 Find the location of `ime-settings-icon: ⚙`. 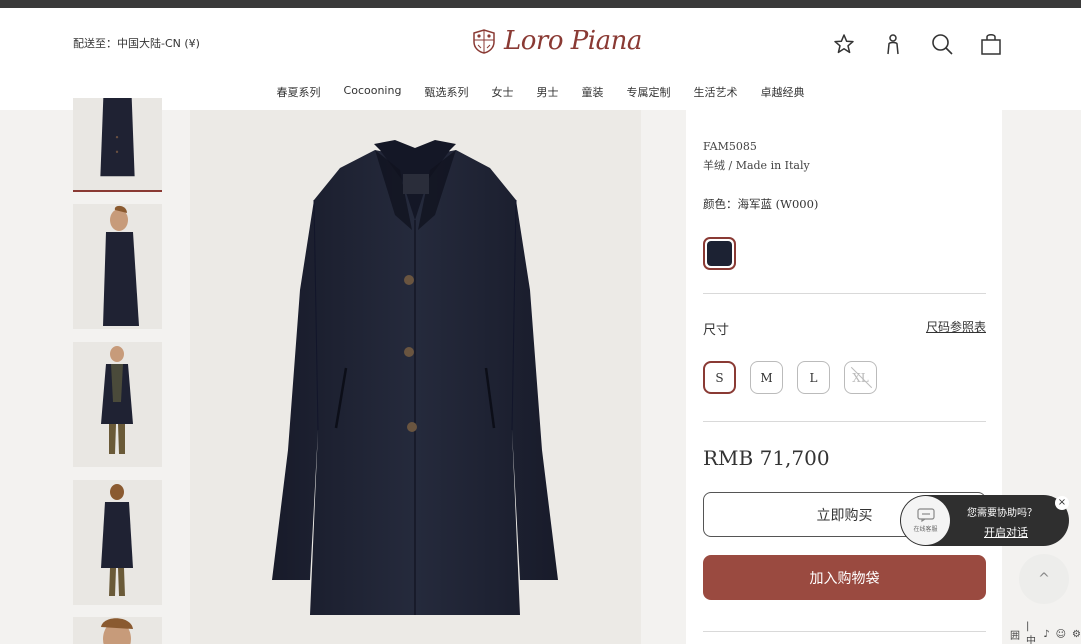

ime-settings-icon: ⚙ is located at coordinates (1076, 634).